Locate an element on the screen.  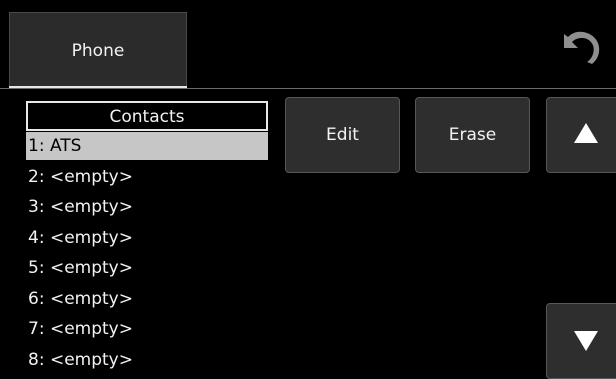
contact-item: 8: <empty> is located at coordinates (147, 361).